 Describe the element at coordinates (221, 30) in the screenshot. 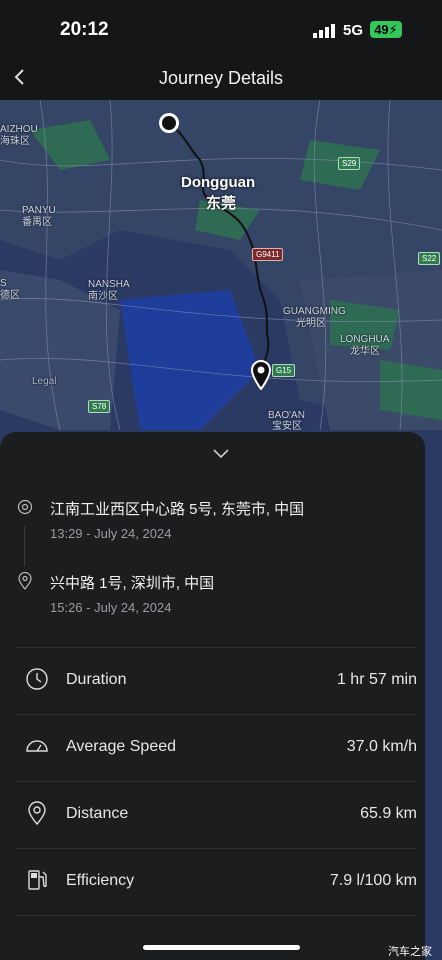

I see `status-bar: 20:12 5G 49⚡` at that location.